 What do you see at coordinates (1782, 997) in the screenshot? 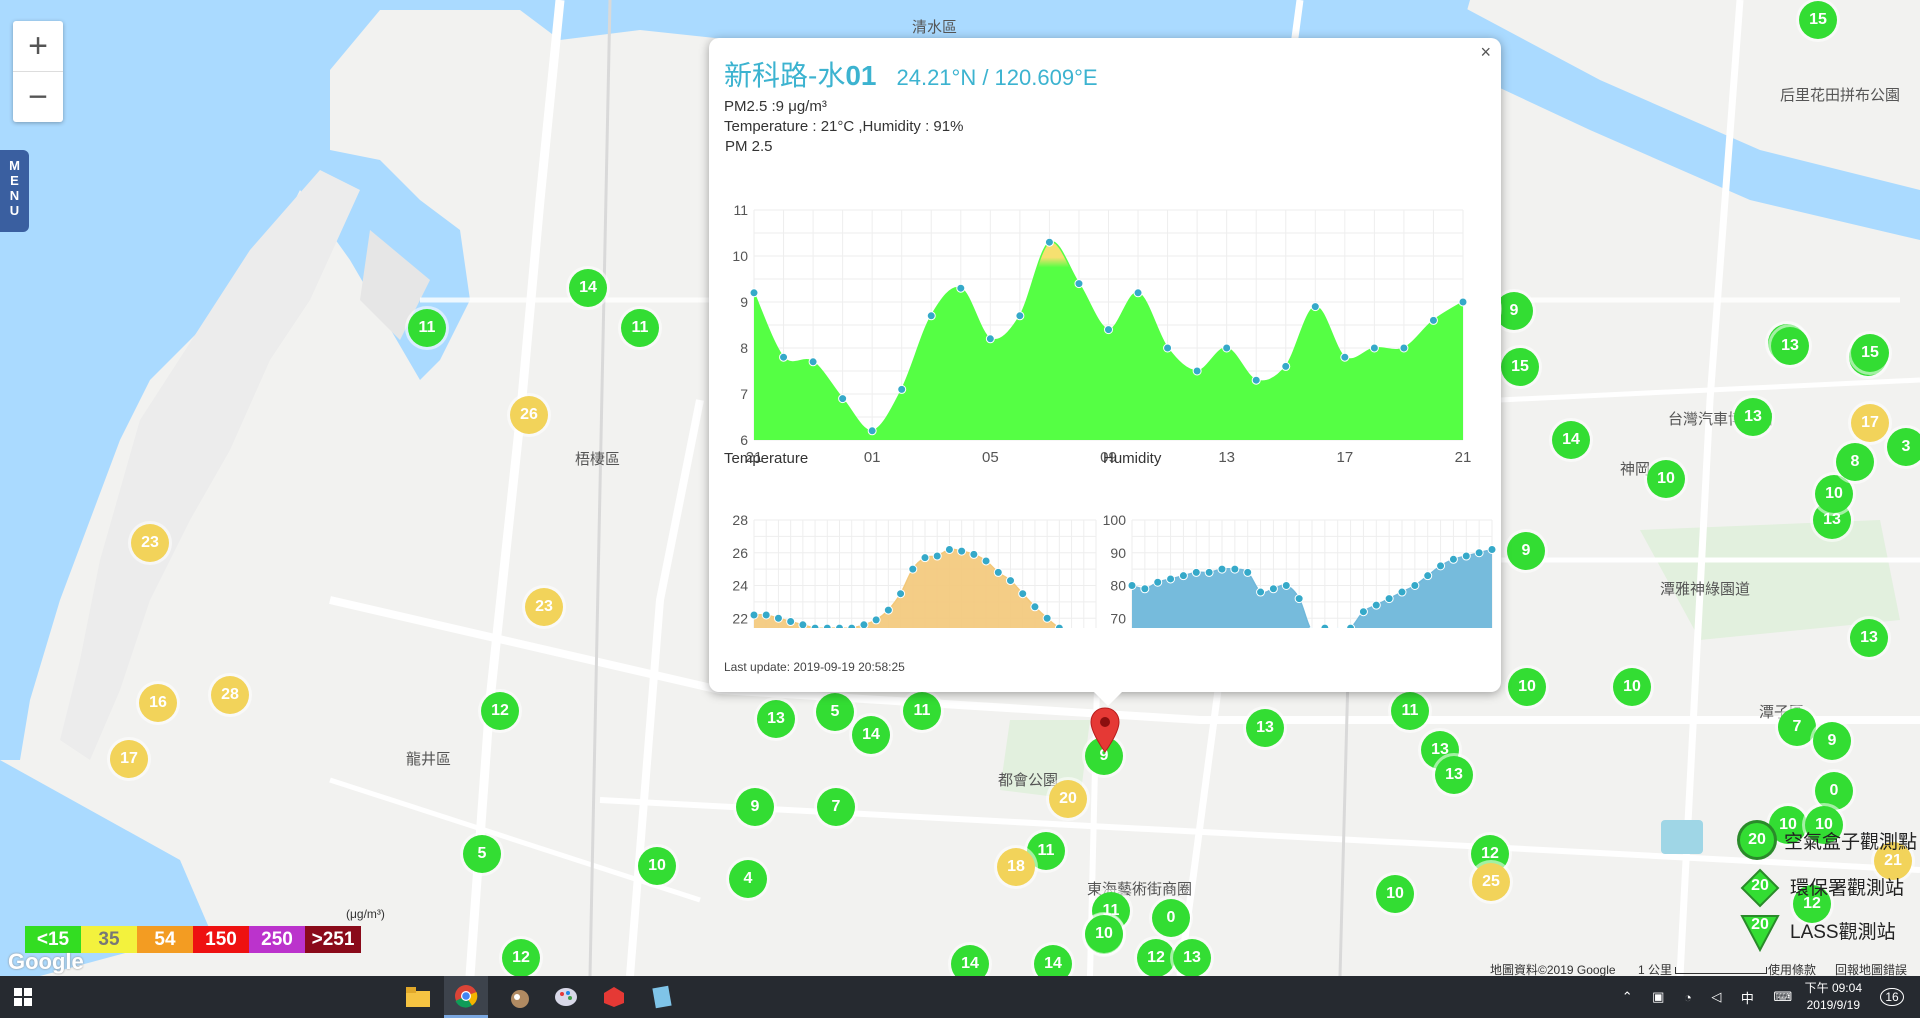
I see `tray-keyboard-icon: ⌨` at bounding box center [1782, 997].